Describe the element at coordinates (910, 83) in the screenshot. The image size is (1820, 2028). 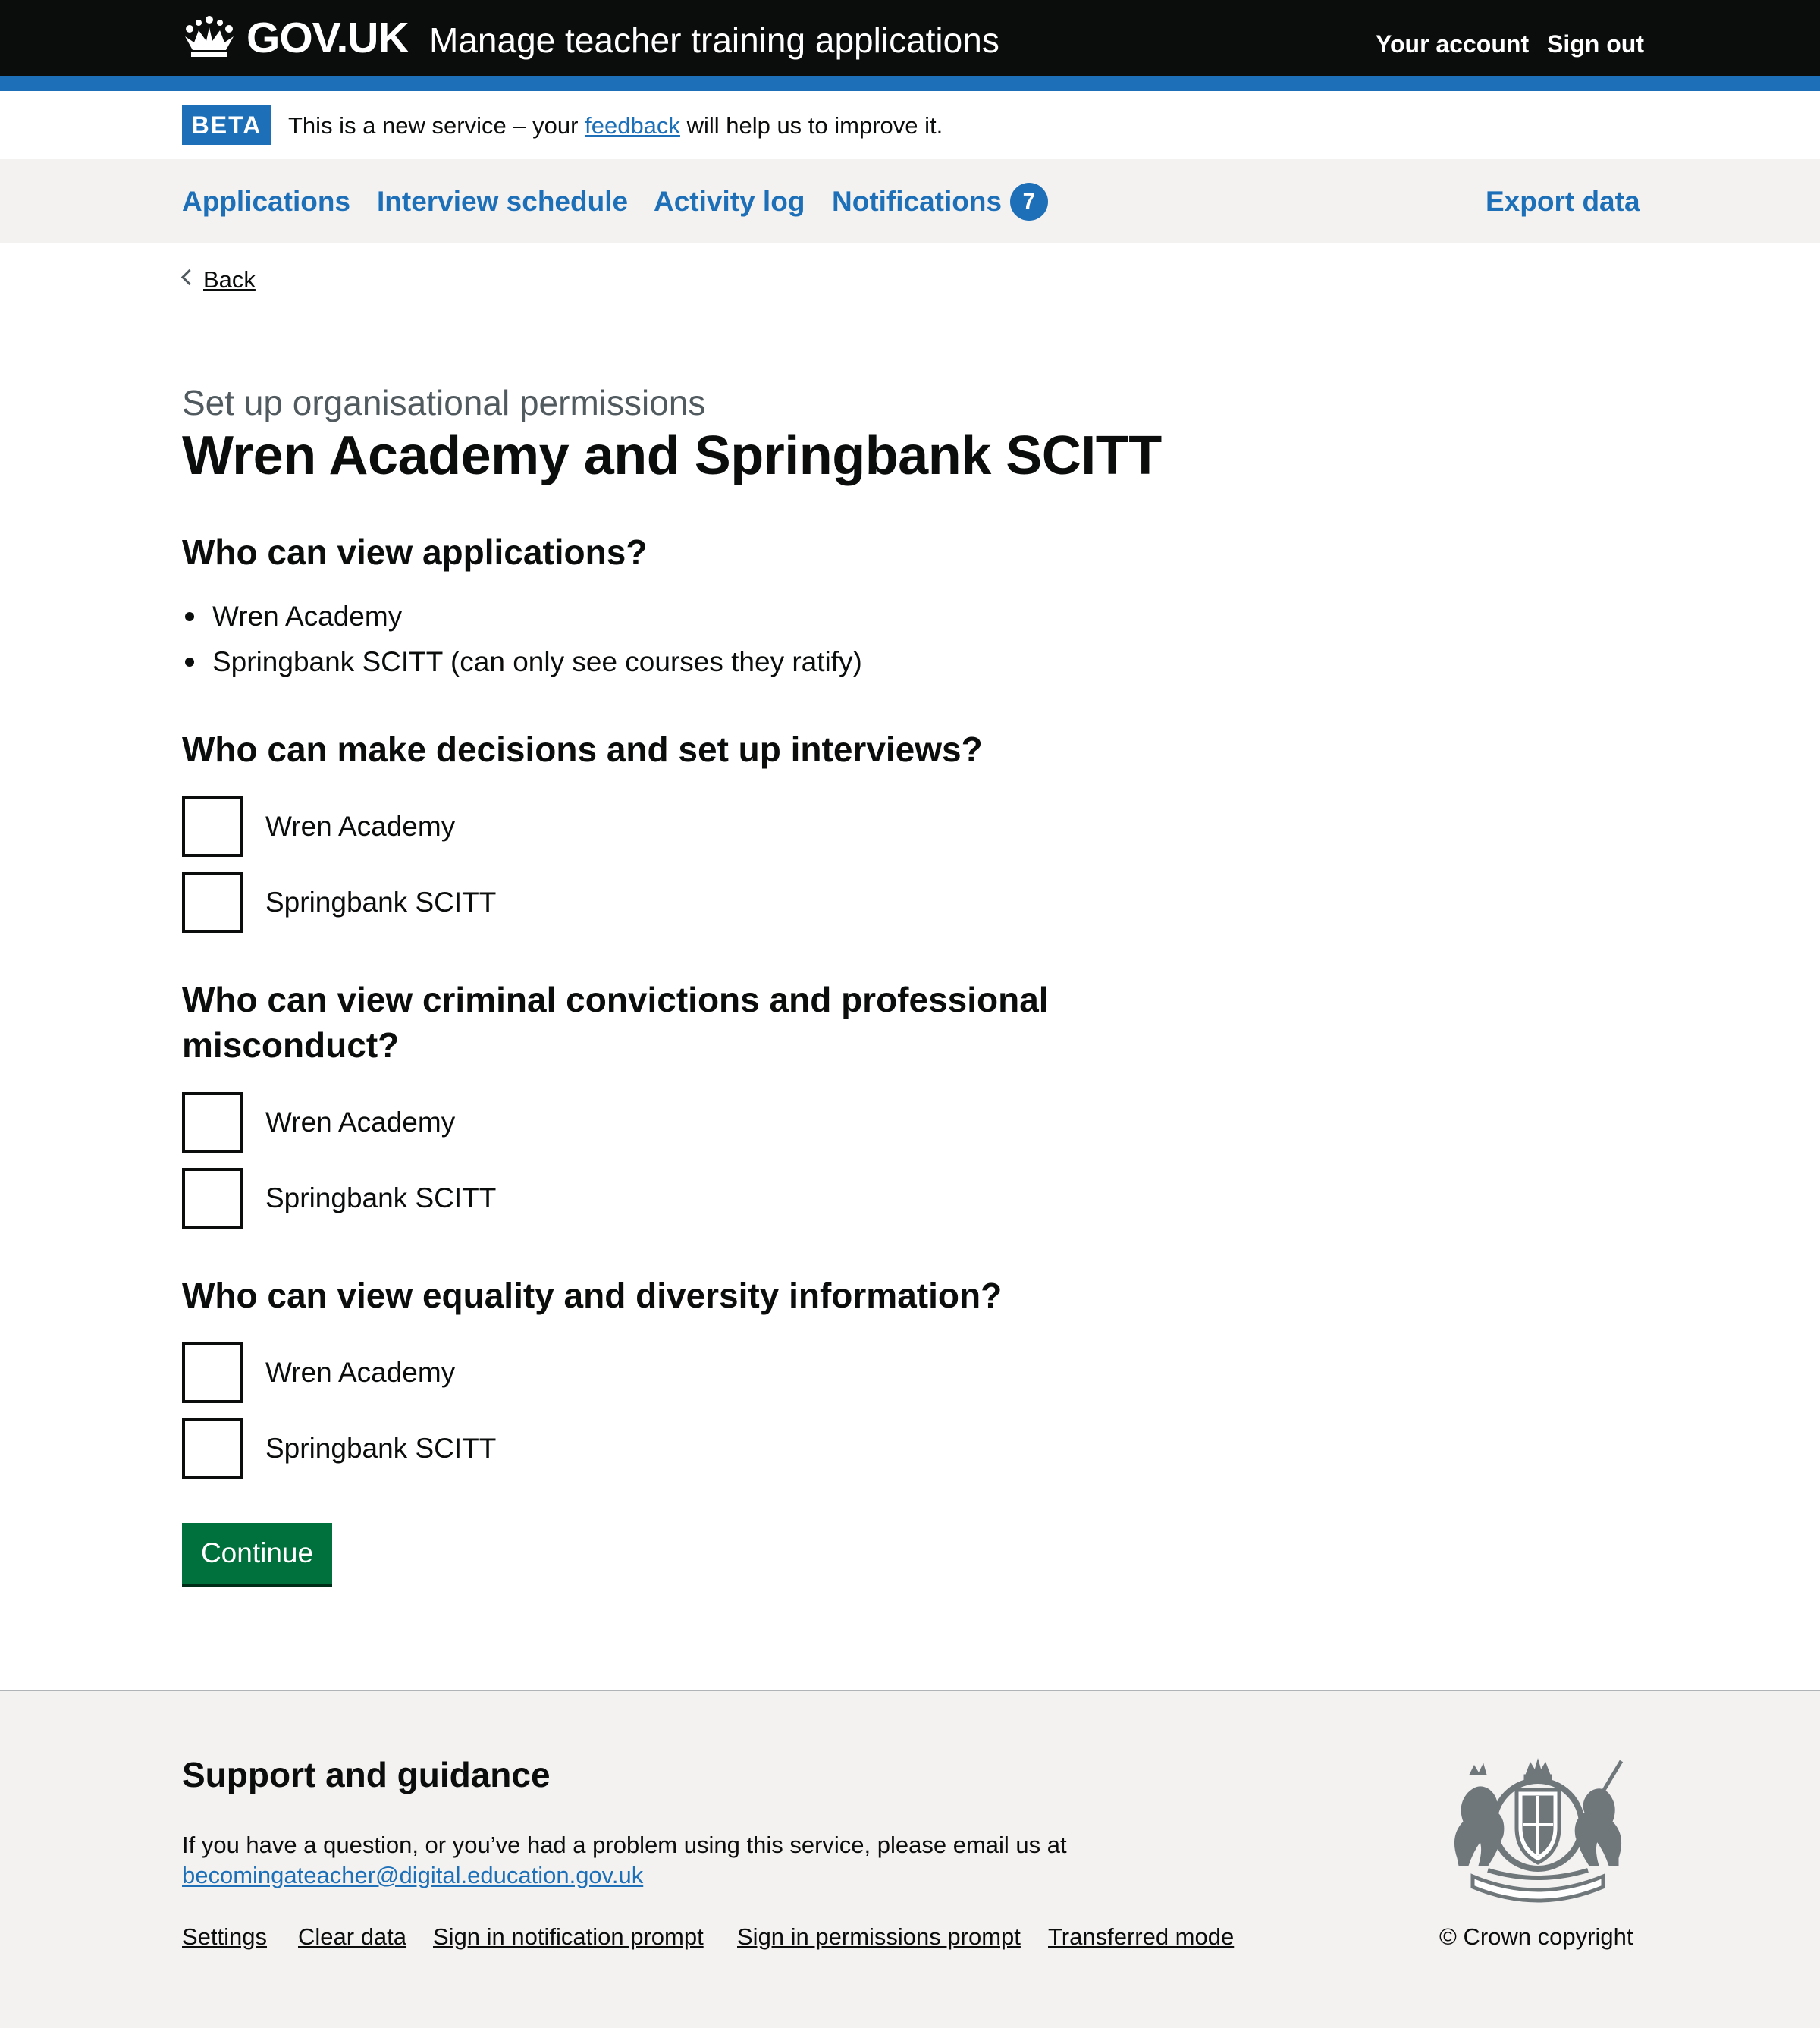
I see `header-blue-rule` at that location.